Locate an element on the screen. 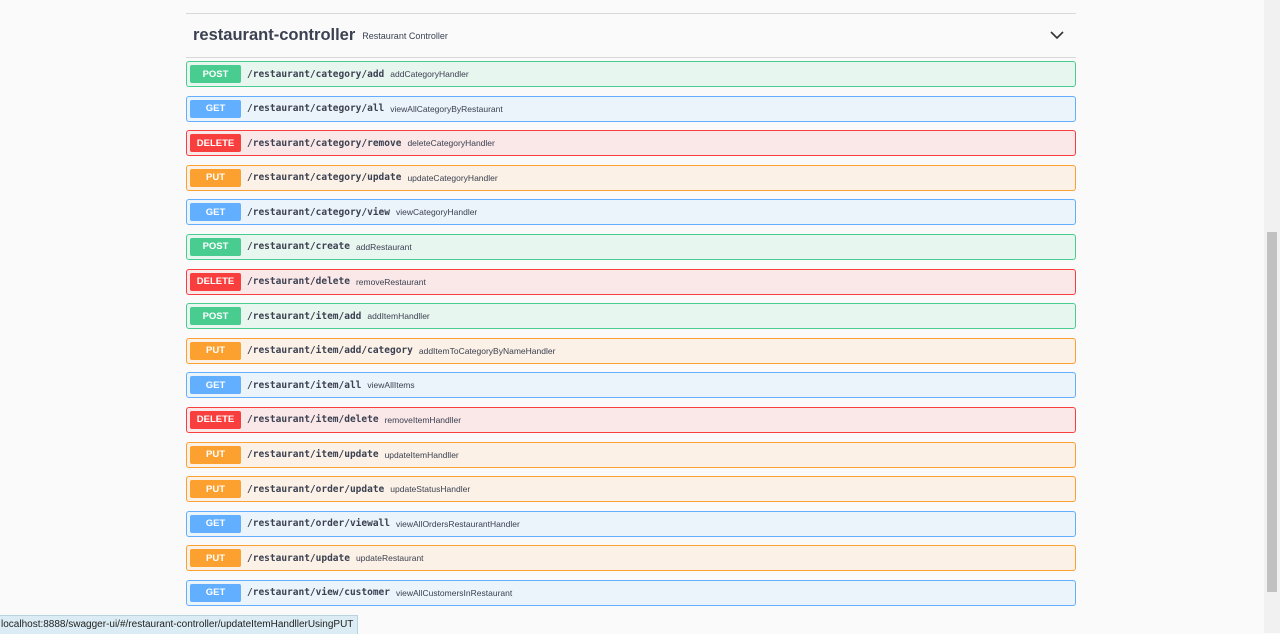 The image size is (1280, 634). operation-summary: updateItemHandller is located at coordinates (421, 454).